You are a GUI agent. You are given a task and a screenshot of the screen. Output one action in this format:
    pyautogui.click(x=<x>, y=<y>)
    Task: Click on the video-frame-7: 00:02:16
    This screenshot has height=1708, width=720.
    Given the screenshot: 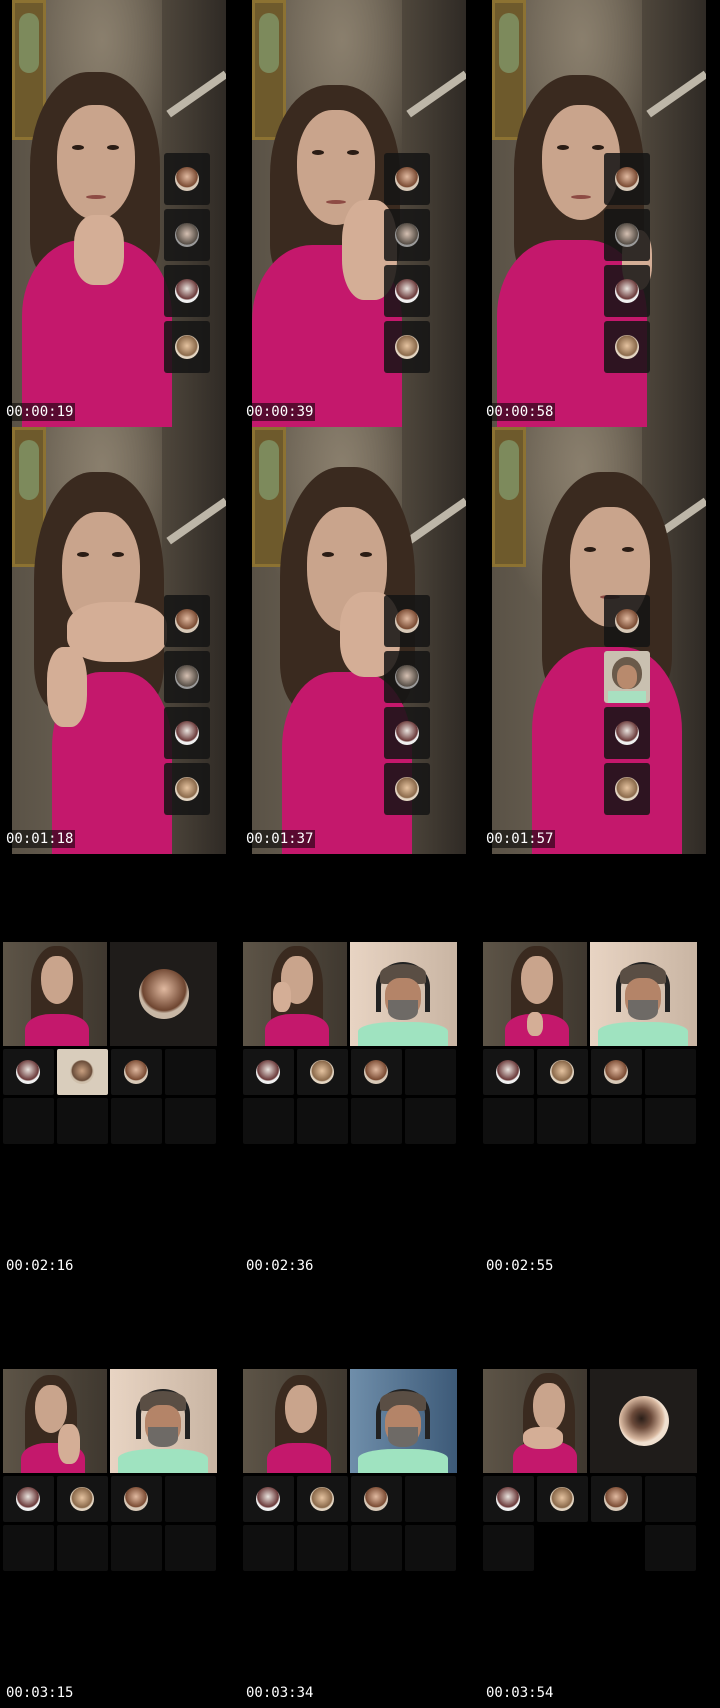 What is the action you would take?
    pyautogui.click(x=120, y=1067)
    